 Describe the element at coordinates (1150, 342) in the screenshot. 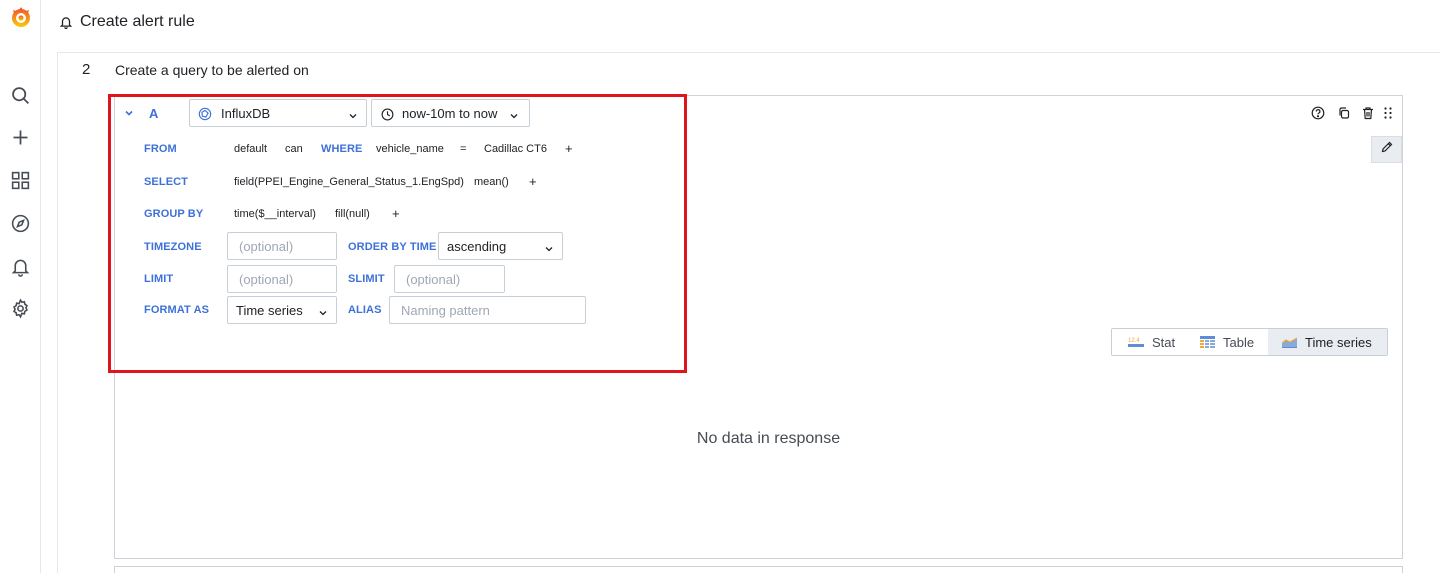

I see `viz-option-stat: 12.4 Stat` at that location.